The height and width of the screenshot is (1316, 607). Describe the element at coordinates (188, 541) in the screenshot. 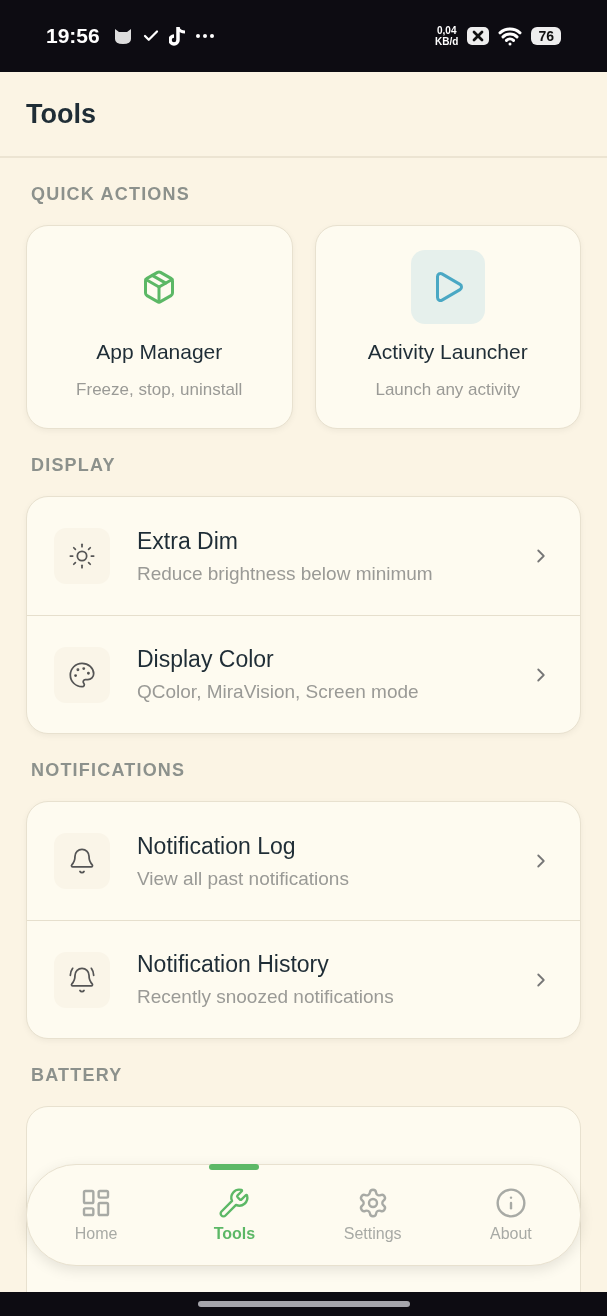

I see `row-title: Extra Dim` at that location.